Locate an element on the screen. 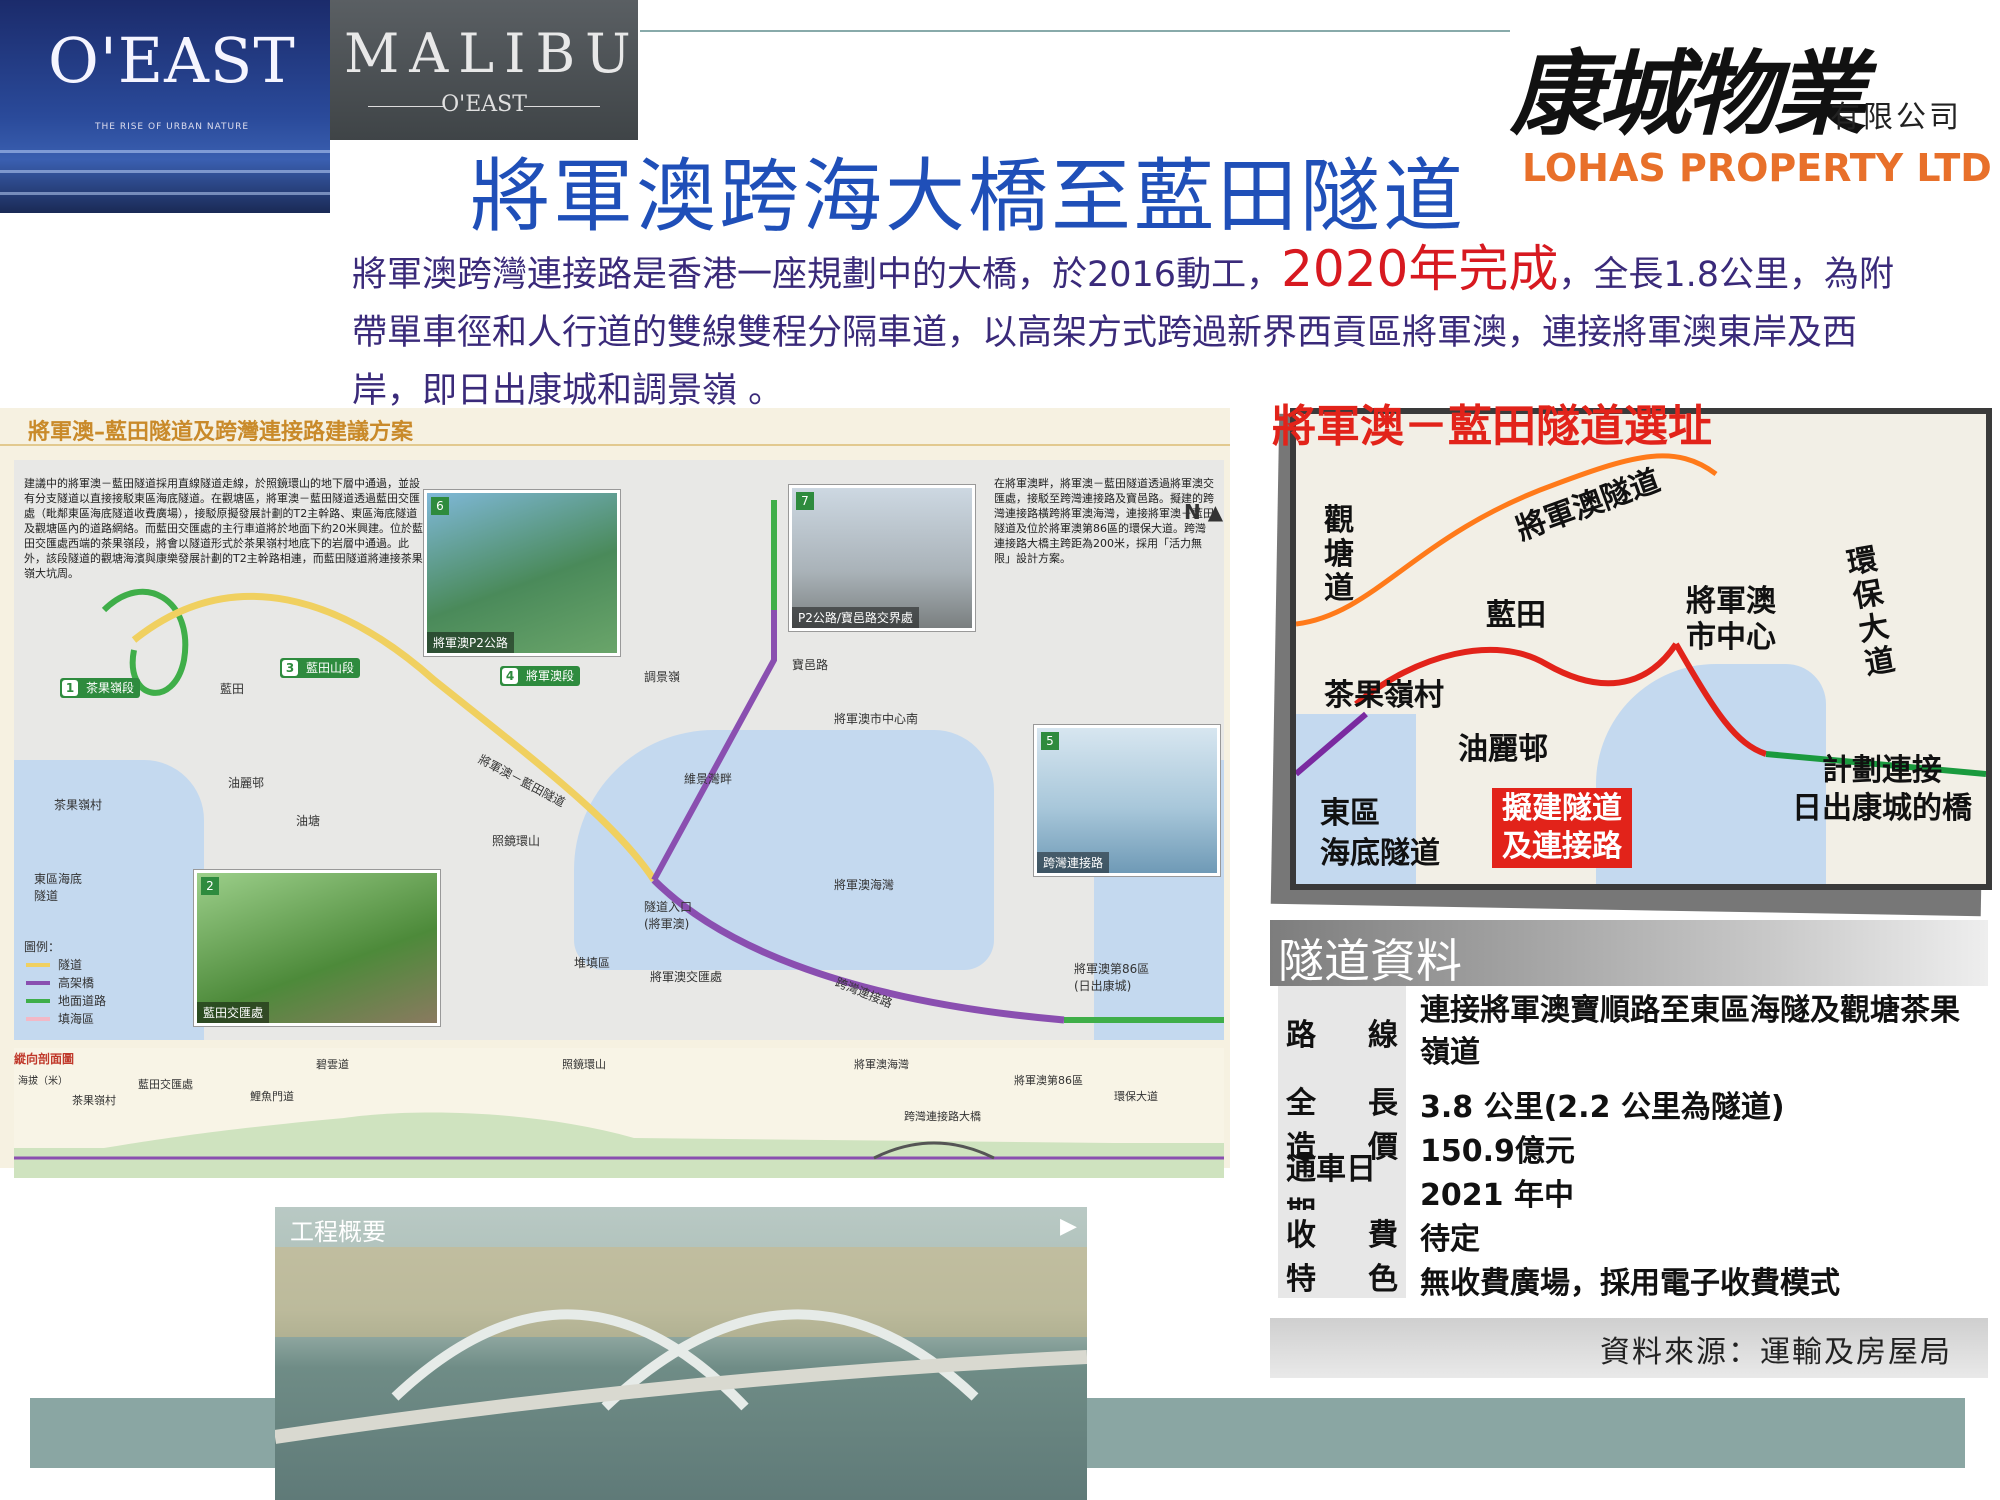 The width and height of the screenshot is (2000, 1500). profile-label: 海拔（米） is located at coordinates (43, 1081).